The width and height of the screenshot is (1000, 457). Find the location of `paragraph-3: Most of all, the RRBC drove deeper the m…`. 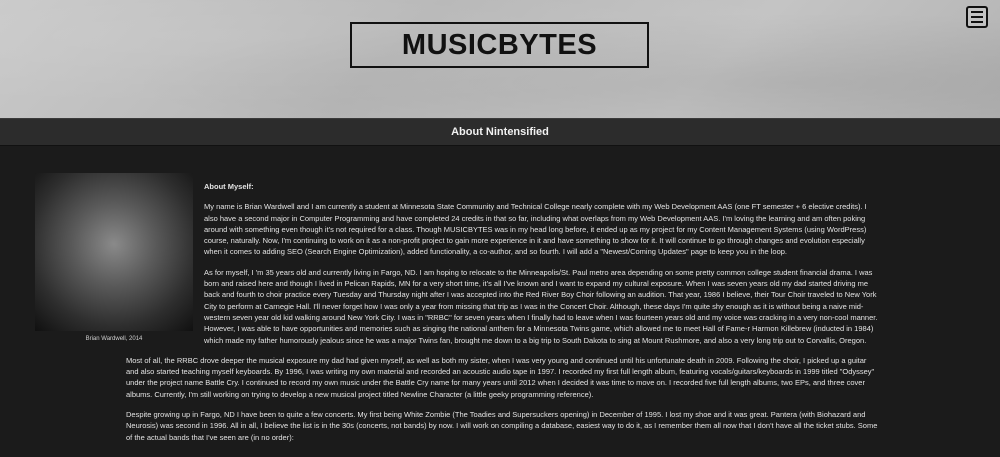

paragraph-3: Most of all, the RRBC drove deeper the m… is located at coordinates (500, 377).